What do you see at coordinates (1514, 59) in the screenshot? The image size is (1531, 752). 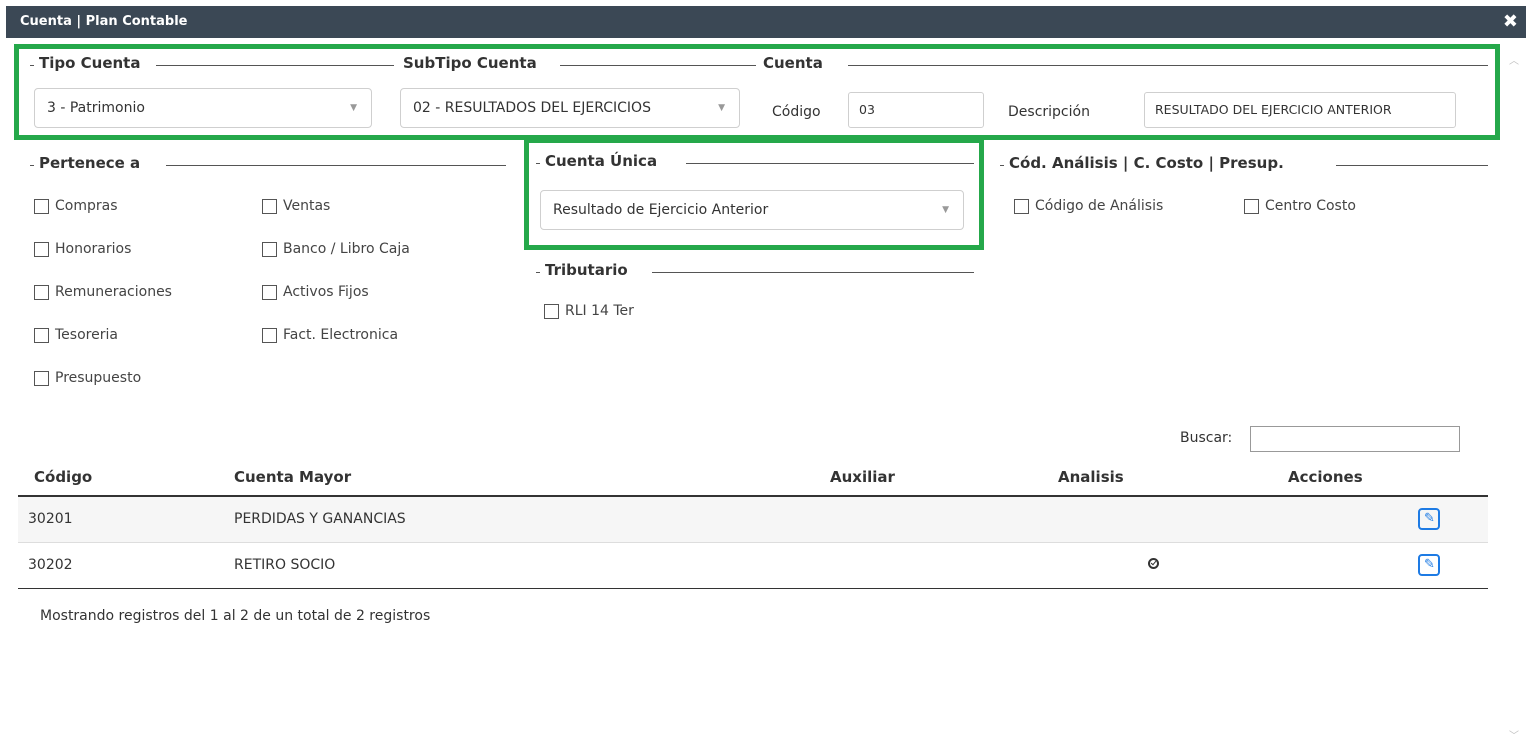 I see `scroll-up-icon: ︿` at bounding box center [1514, 59].